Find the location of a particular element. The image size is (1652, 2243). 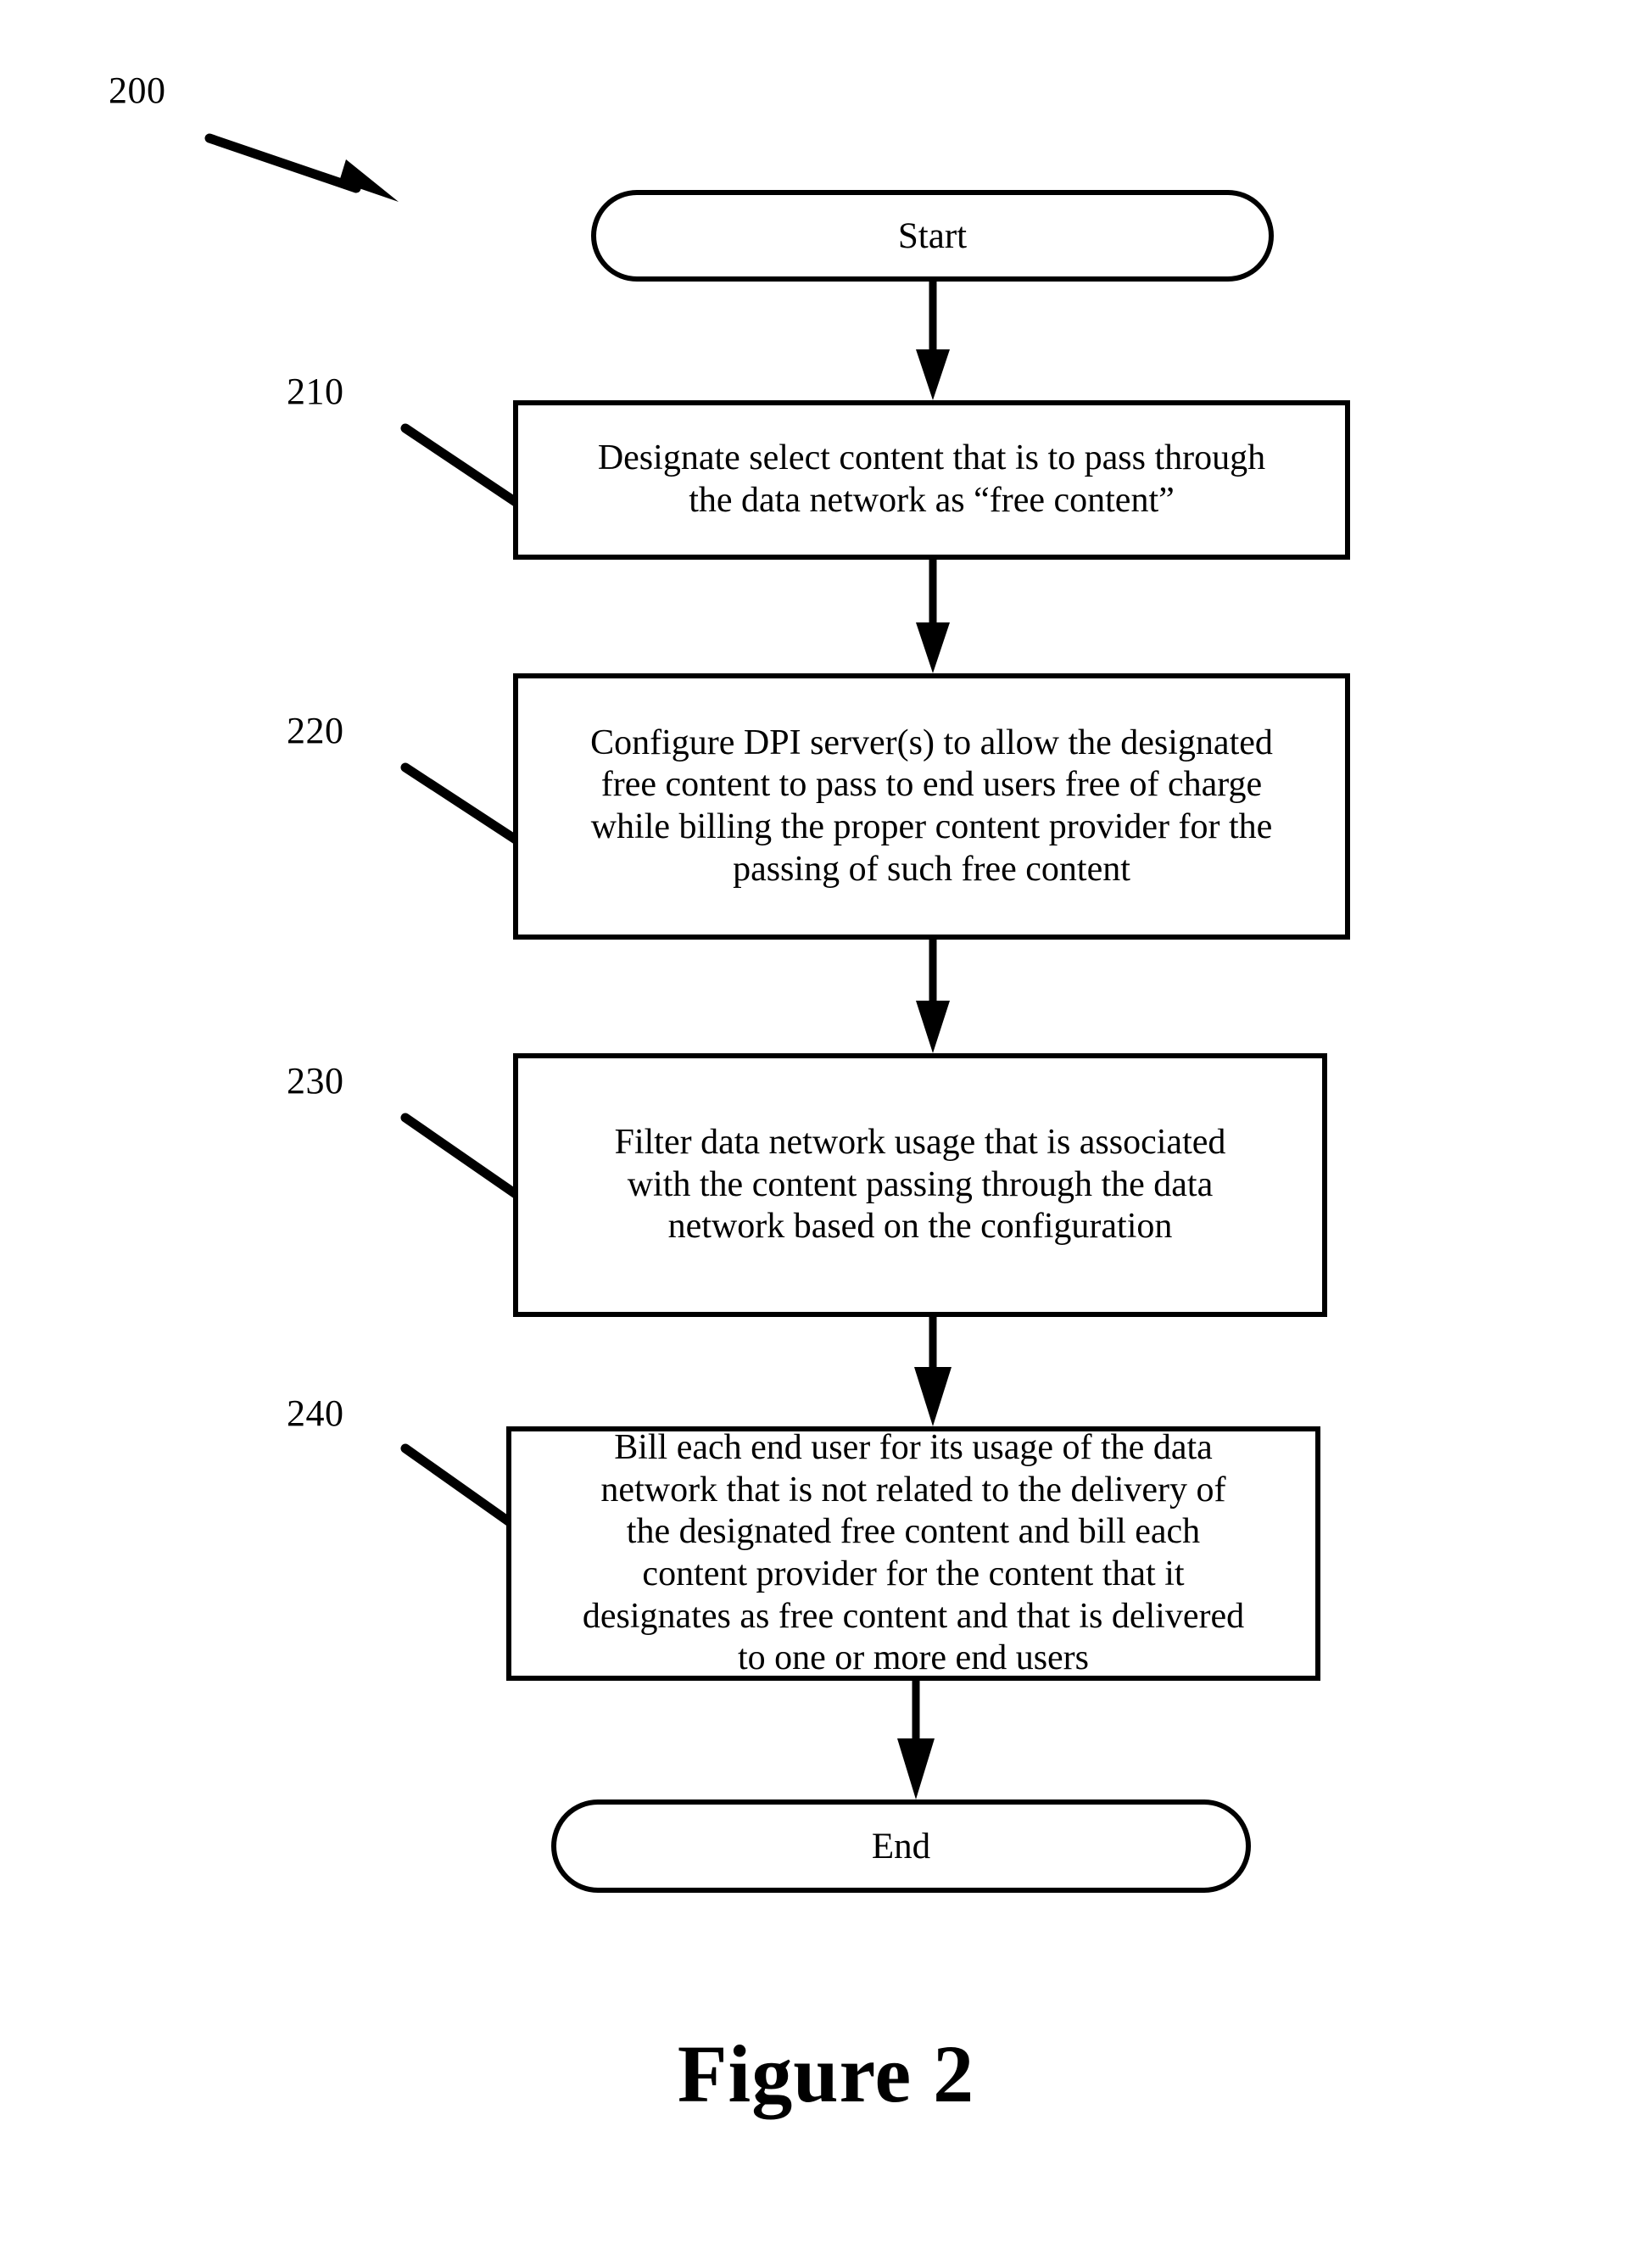

arrow-240-to-end is located at coordinates (916, 1740).